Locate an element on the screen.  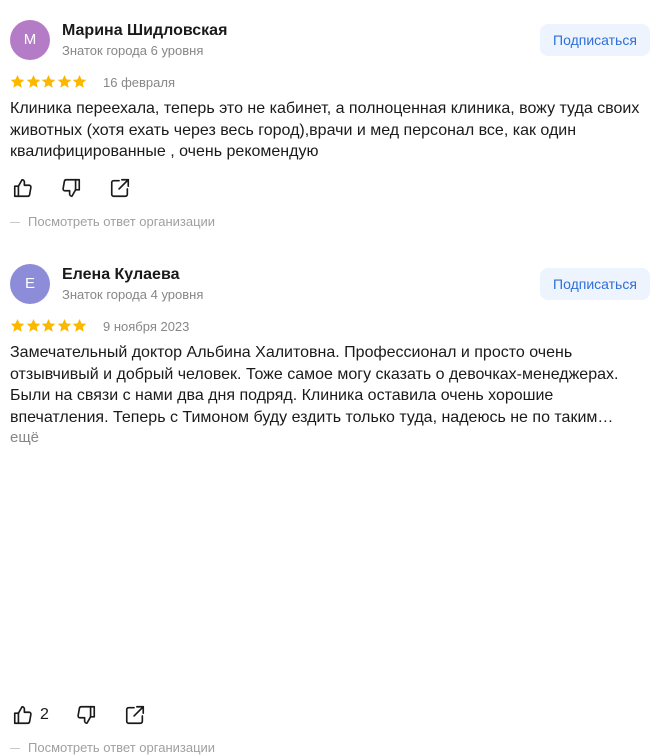
review-date: 16 февраля is located at coordinates (139, 82).